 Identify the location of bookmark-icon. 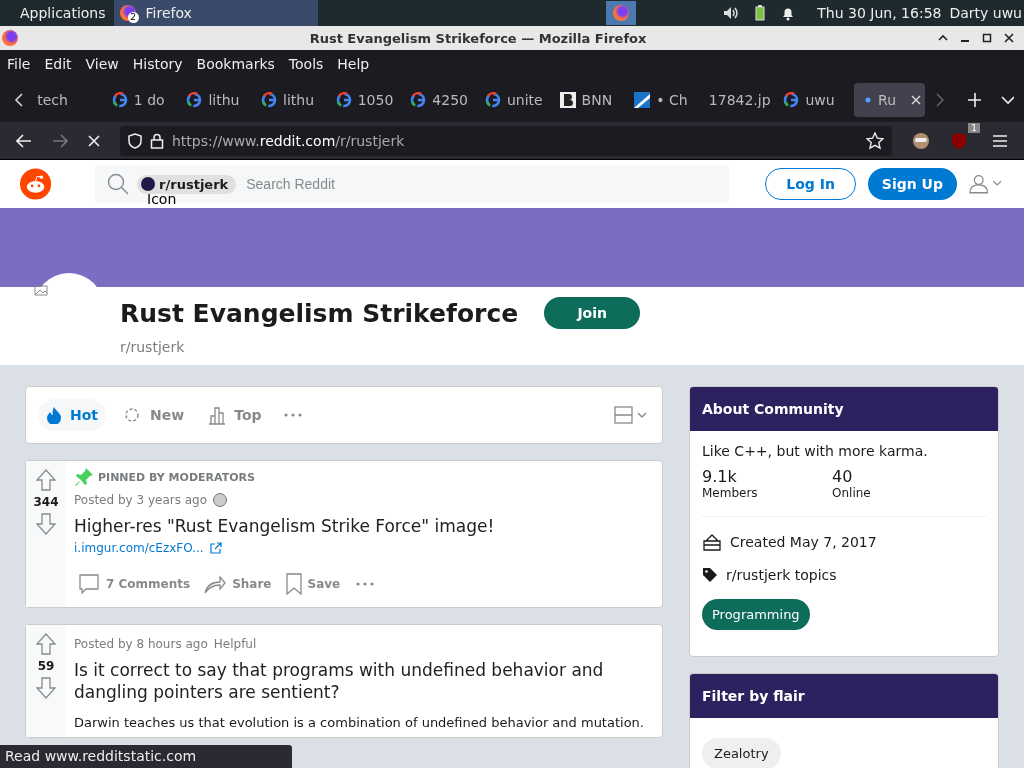
(293, 584).